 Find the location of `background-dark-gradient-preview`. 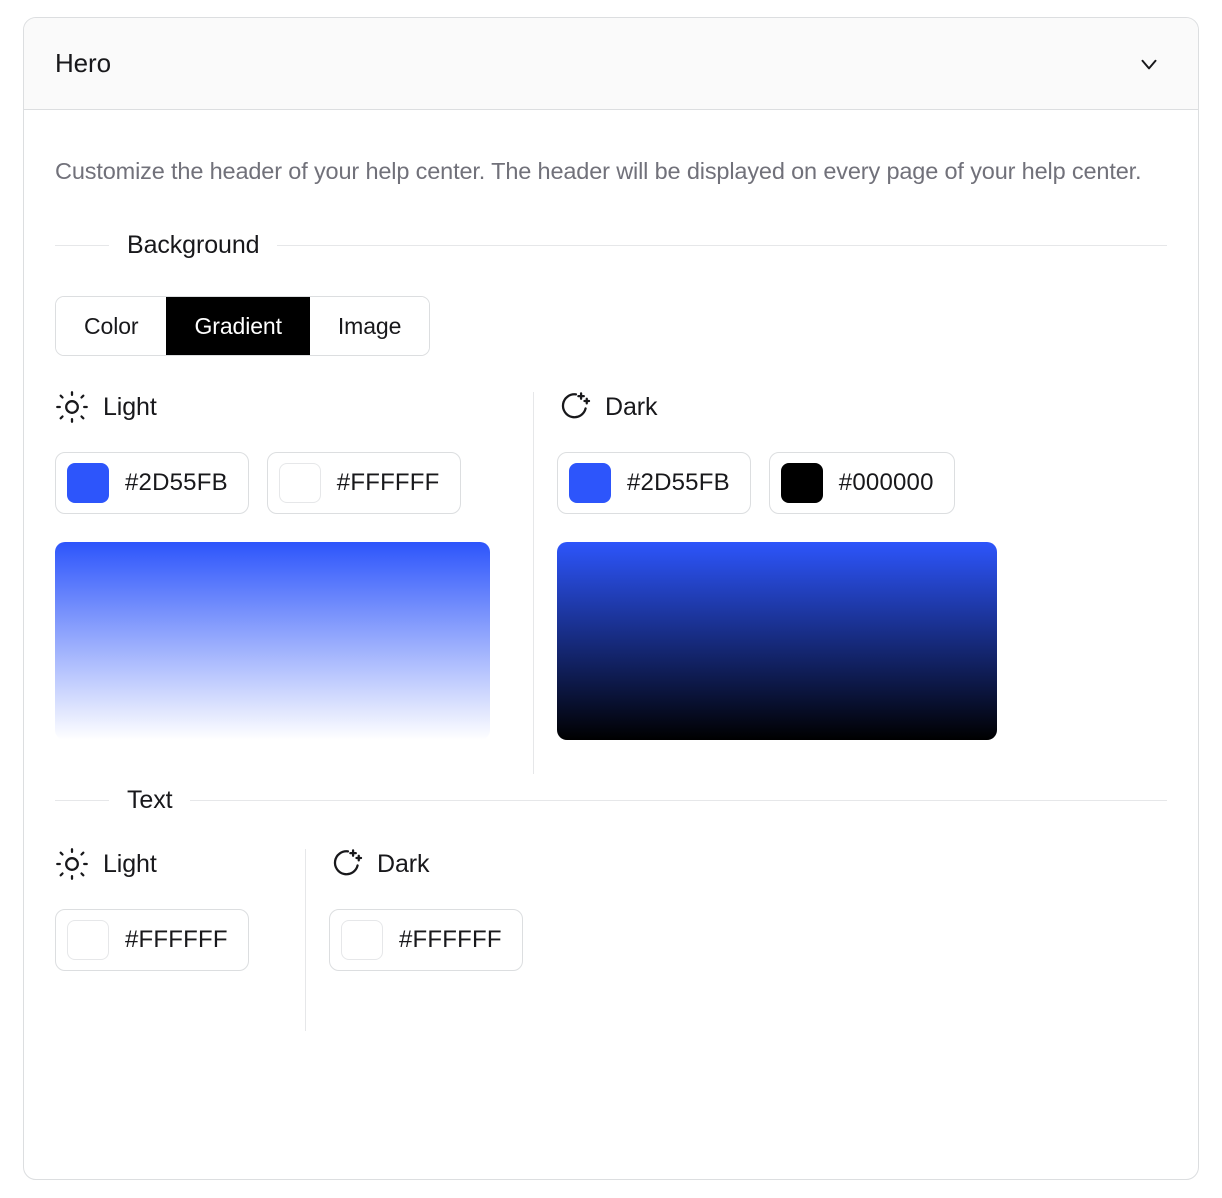

background-dark-gradient-preview is located at coordinates (777, 641).